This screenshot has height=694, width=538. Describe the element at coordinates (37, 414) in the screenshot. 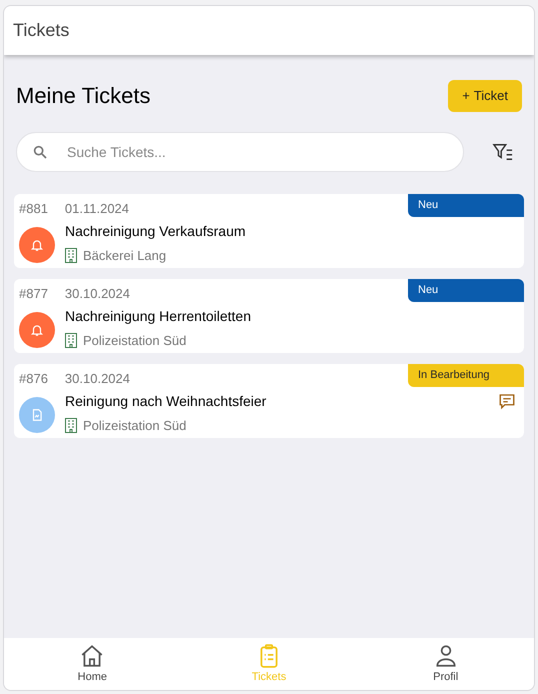

I see `document-icon` at that location.